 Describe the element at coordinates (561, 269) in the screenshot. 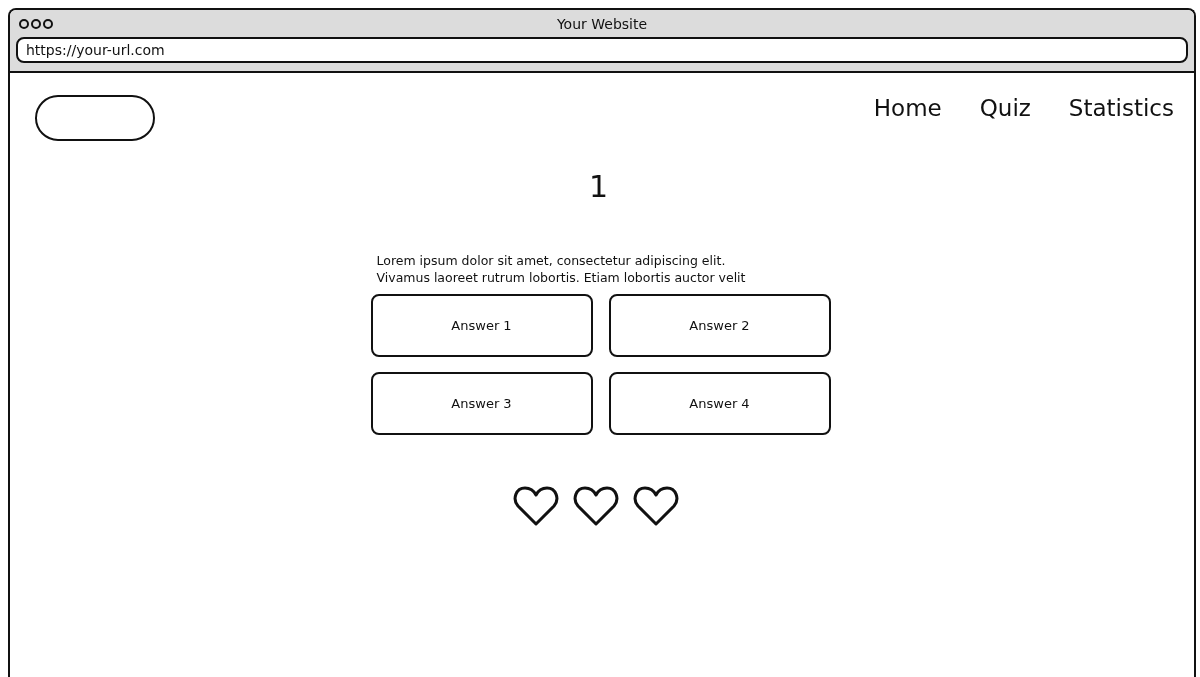

I see `question-text: Lorem ipsum dolor sit amet, consectetur adipiscing elit. Vivamus laoreet rutrum lobortis. Etiam lobortis auctor velit` at that location.